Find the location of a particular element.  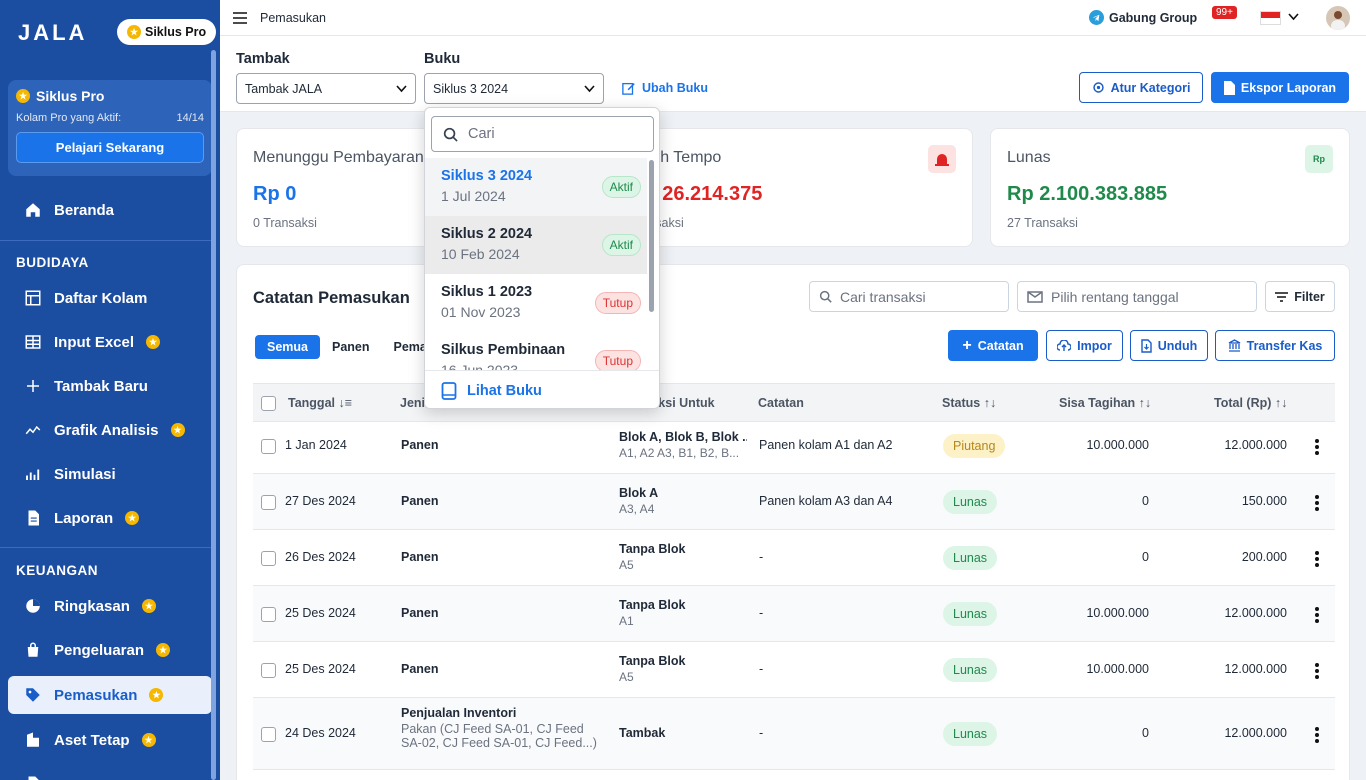

mail-icon is located at coordinates (1035, 296).